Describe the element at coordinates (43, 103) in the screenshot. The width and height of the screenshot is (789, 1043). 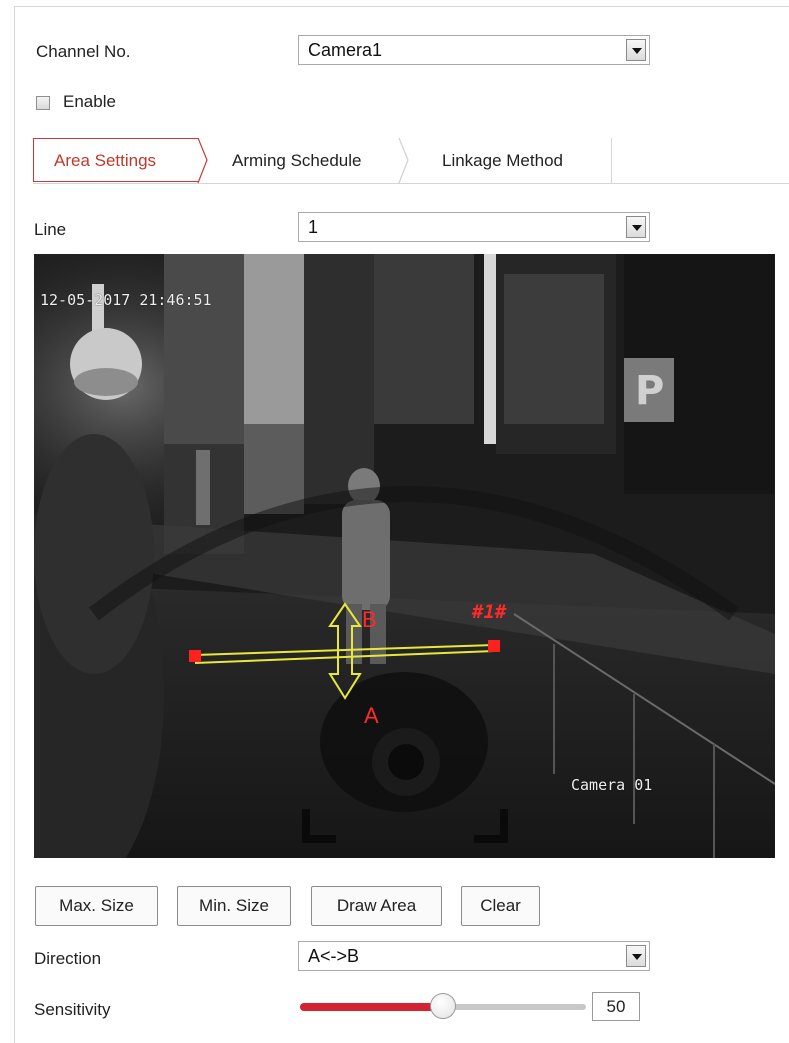
I see `enable-checkbox` at that location.